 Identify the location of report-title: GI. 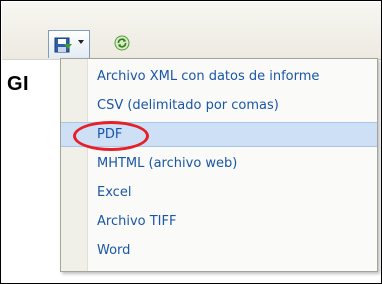
(18, 84).